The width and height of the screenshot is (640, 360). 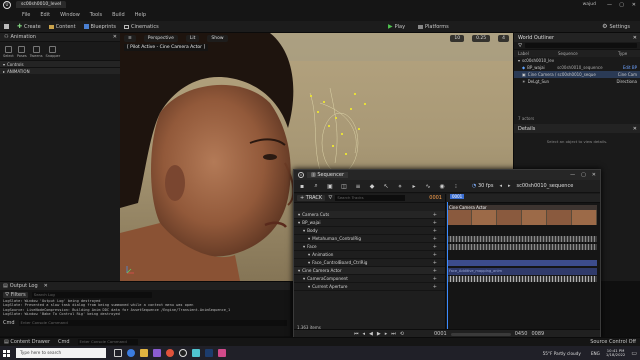 What do you see at coordinates (29, 26) in the screenshot?
I see `create-button: ✚ Create` at bounding box center [29, 26].